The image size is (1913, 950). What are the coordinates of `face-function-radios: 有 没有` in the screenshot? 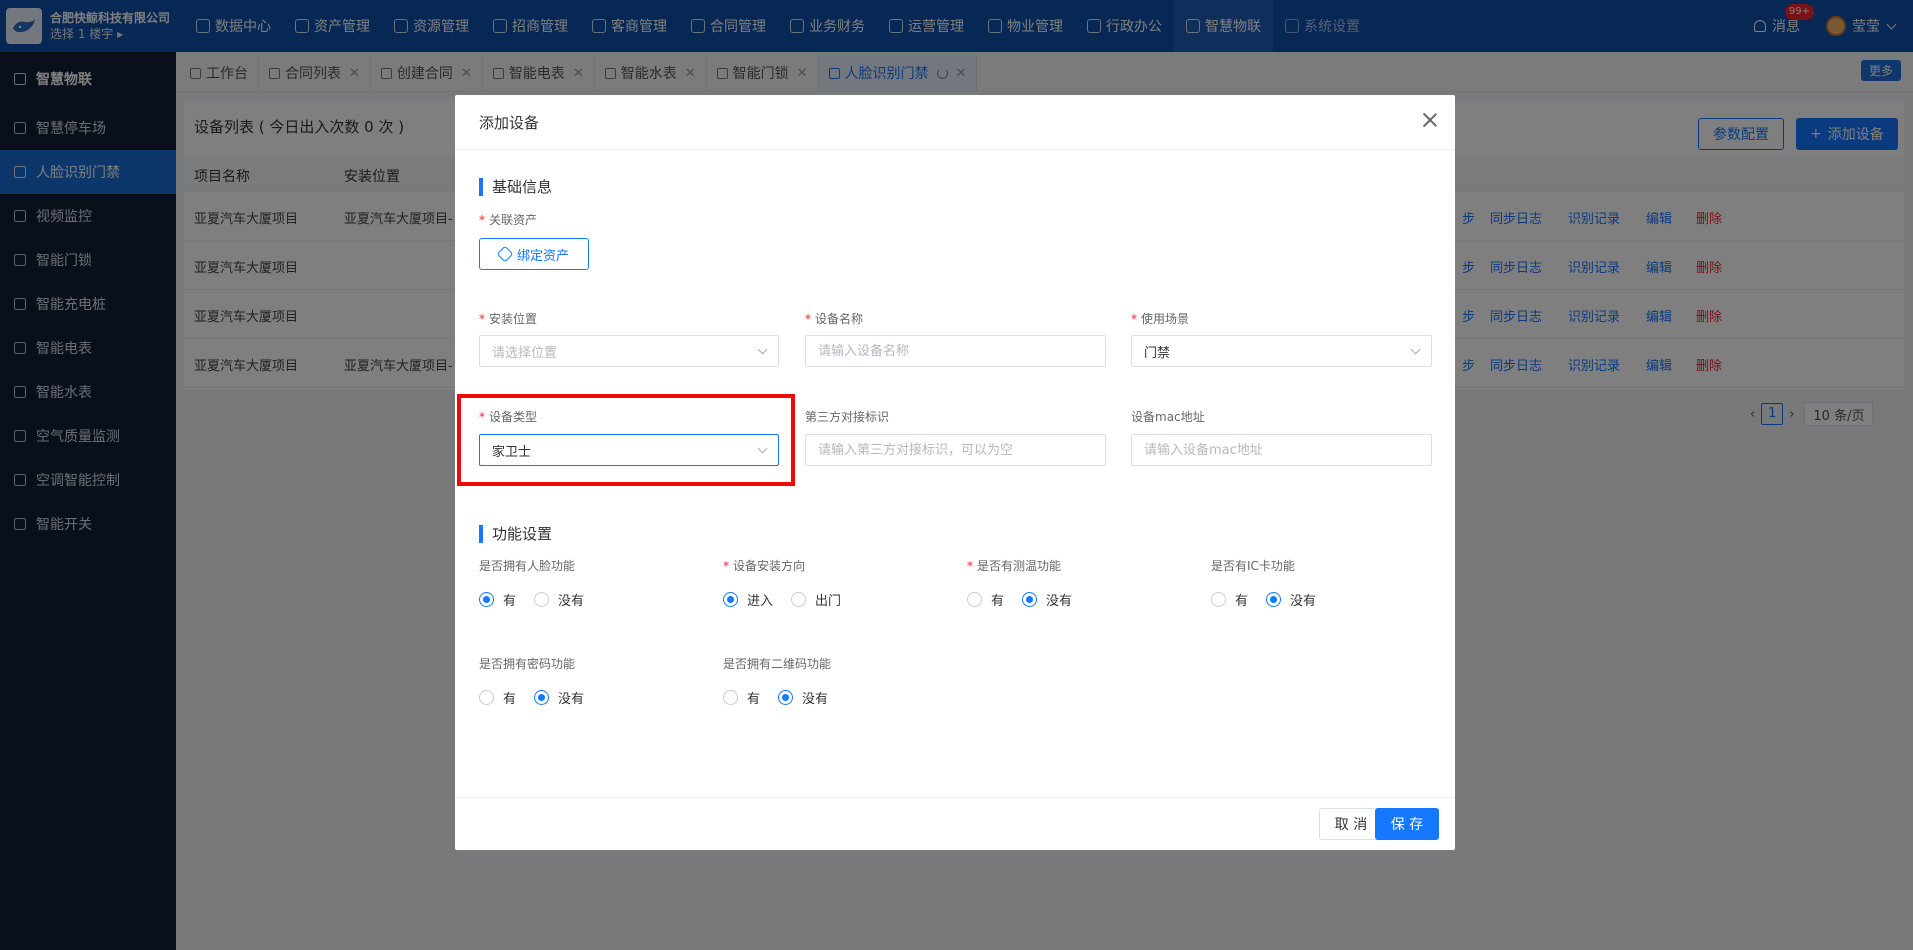 It's located at (540, 599).